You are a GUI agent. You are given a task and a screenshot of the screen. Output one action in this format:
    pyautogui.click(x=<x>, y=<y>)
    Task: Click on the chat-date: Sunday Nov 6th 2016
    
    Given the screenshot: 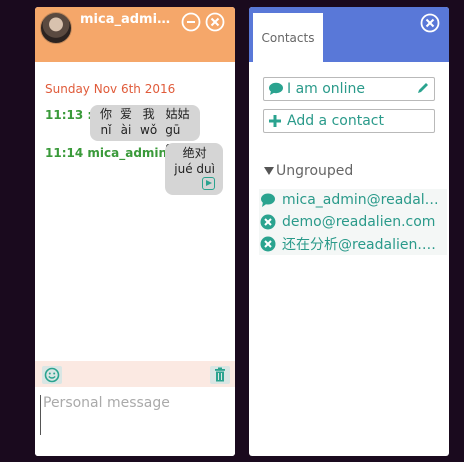 What is the action you would take?
    pyautogui.click(x=110, y=89)
    